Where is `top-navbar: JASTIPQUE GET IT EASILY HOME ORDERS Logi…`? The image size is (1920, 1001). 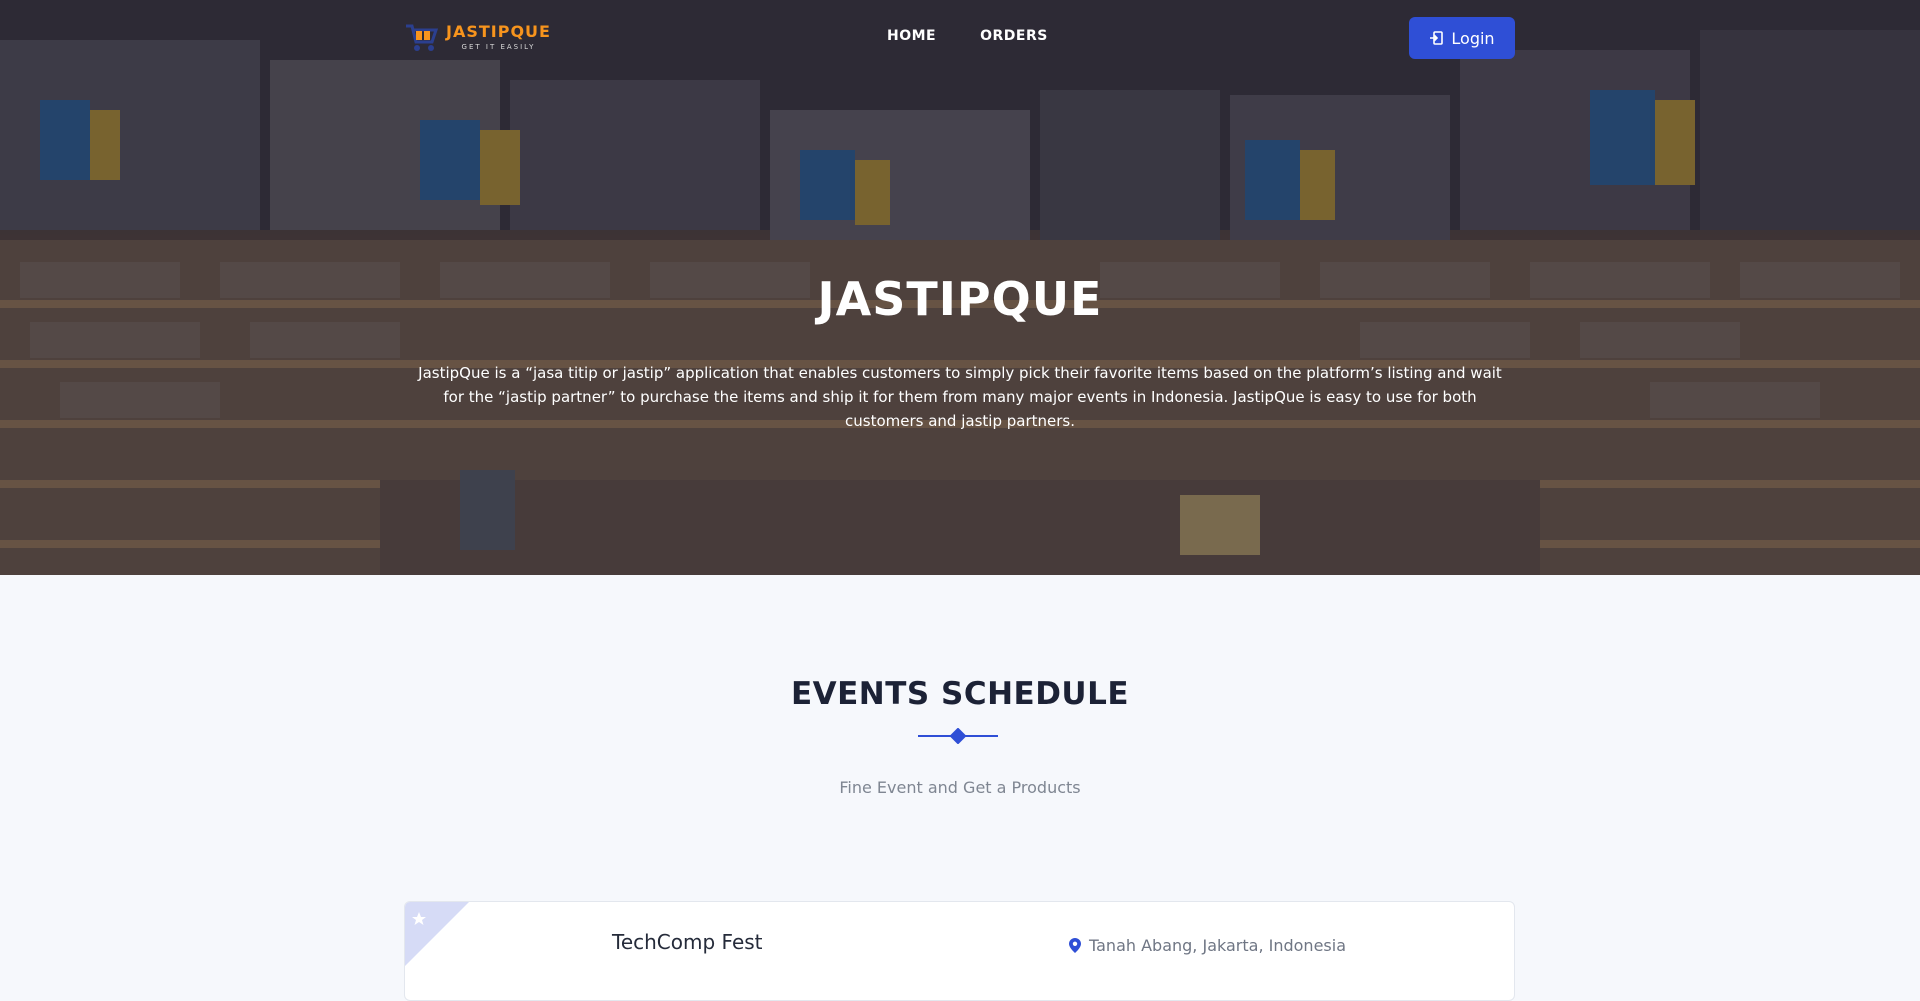 top-navbar: JASTIPQUE GET IT EASILY HOME ORDERS Logi… is located at coordinates (960, 40).